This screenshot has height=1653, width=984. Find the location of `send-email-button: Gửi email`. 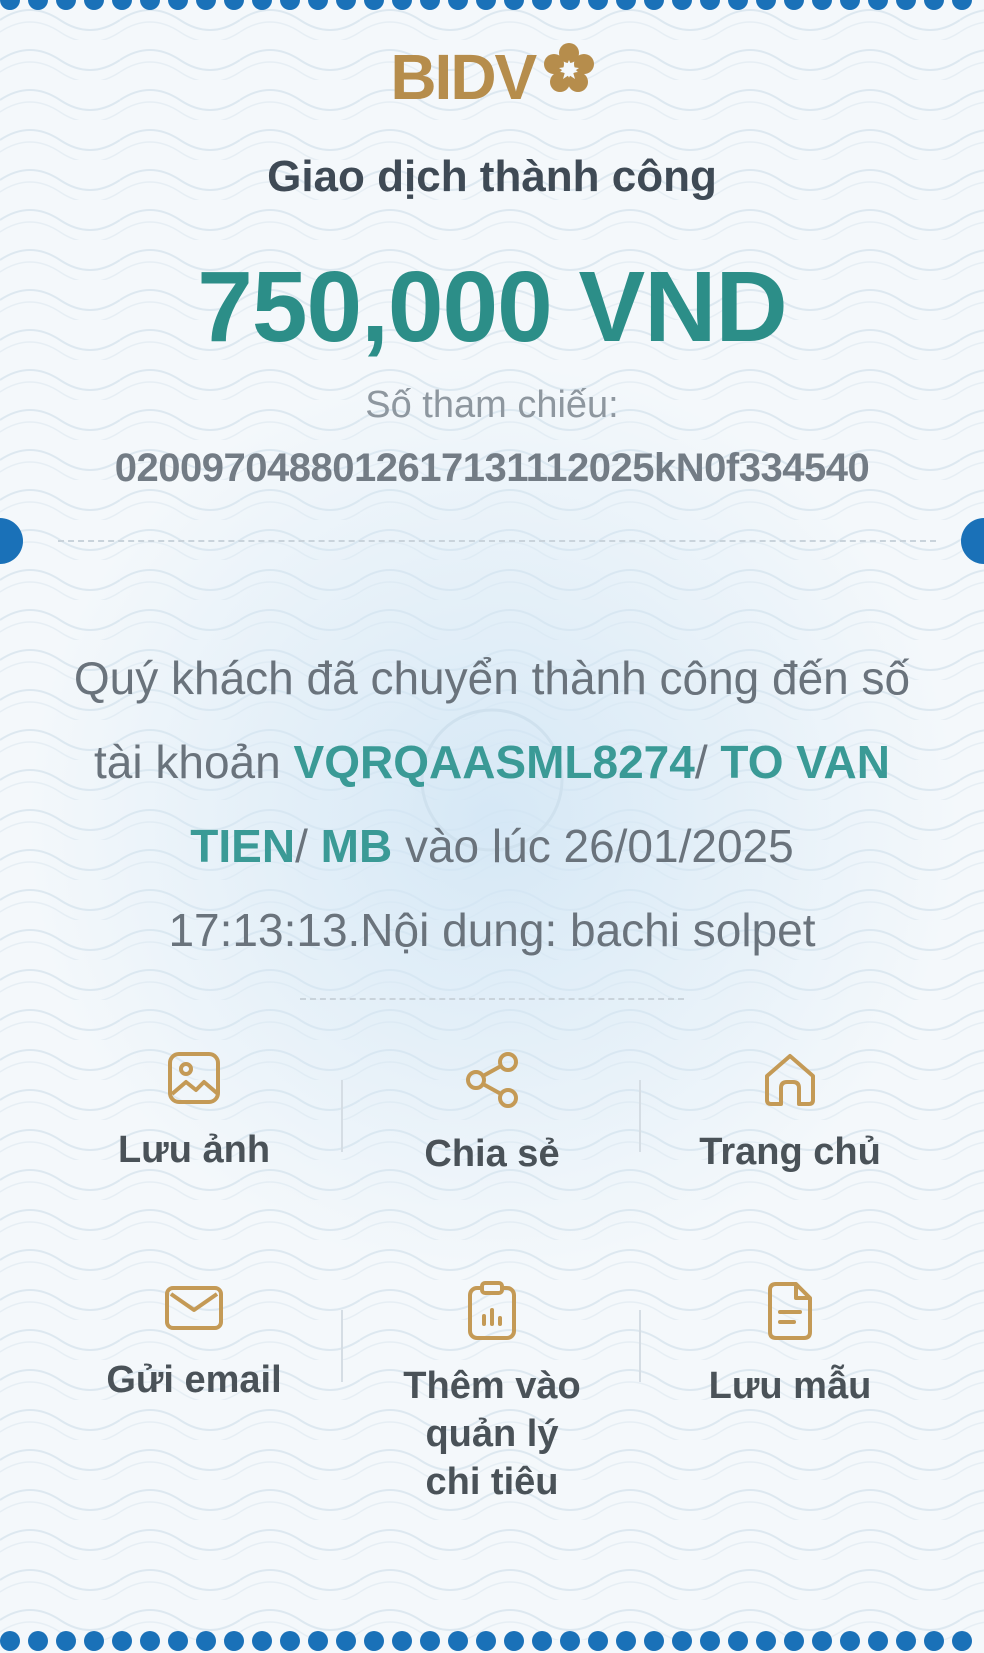

send-email-button: Gửi email is located at coordinates (194, 1393).